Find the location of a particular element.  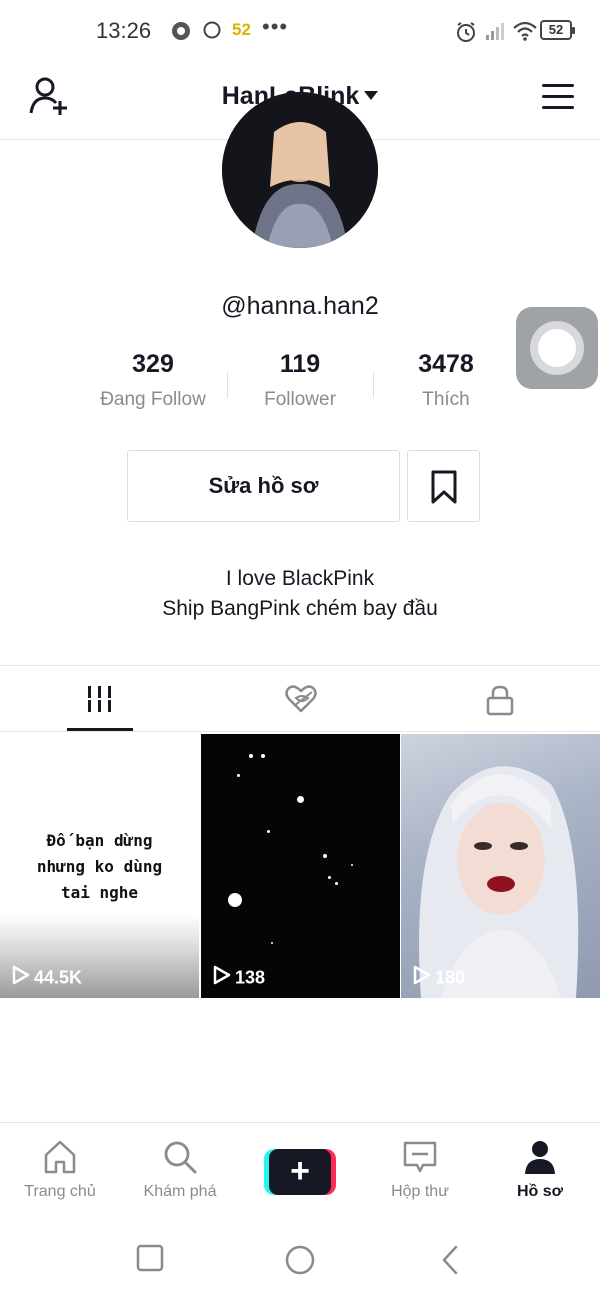

status-time: 13:26 is located at coordinates (124, 30).